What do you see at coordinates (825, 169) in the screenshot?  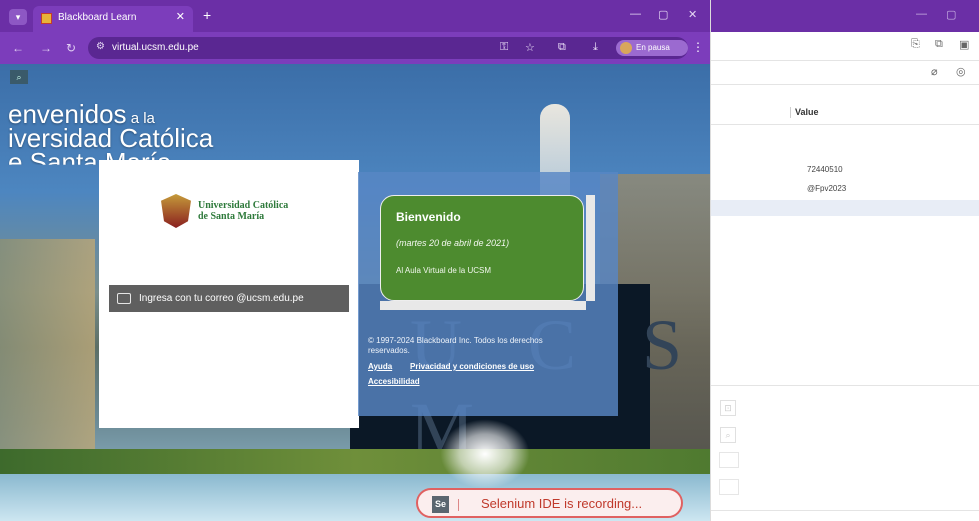 I see `table-row-value: 72440510` at bounding box center [825, 169].